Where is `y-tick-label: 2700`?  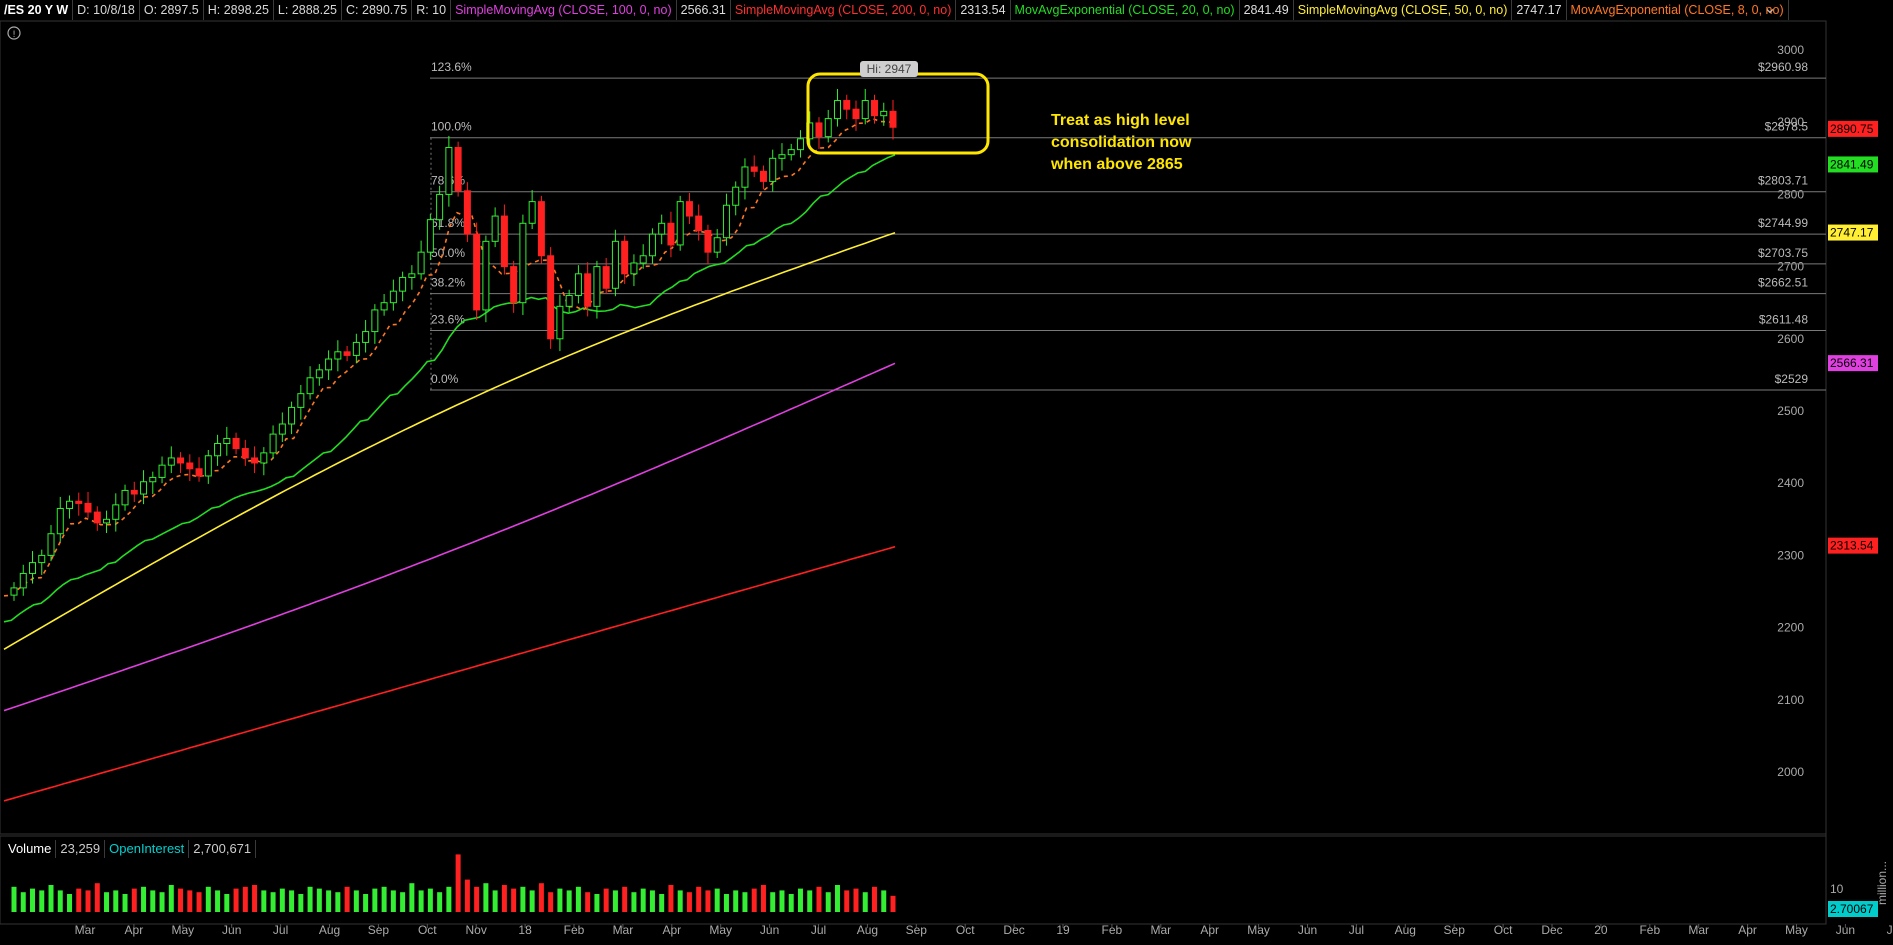
y-tick-label: 2700 is located at coordinates (1790, 267).